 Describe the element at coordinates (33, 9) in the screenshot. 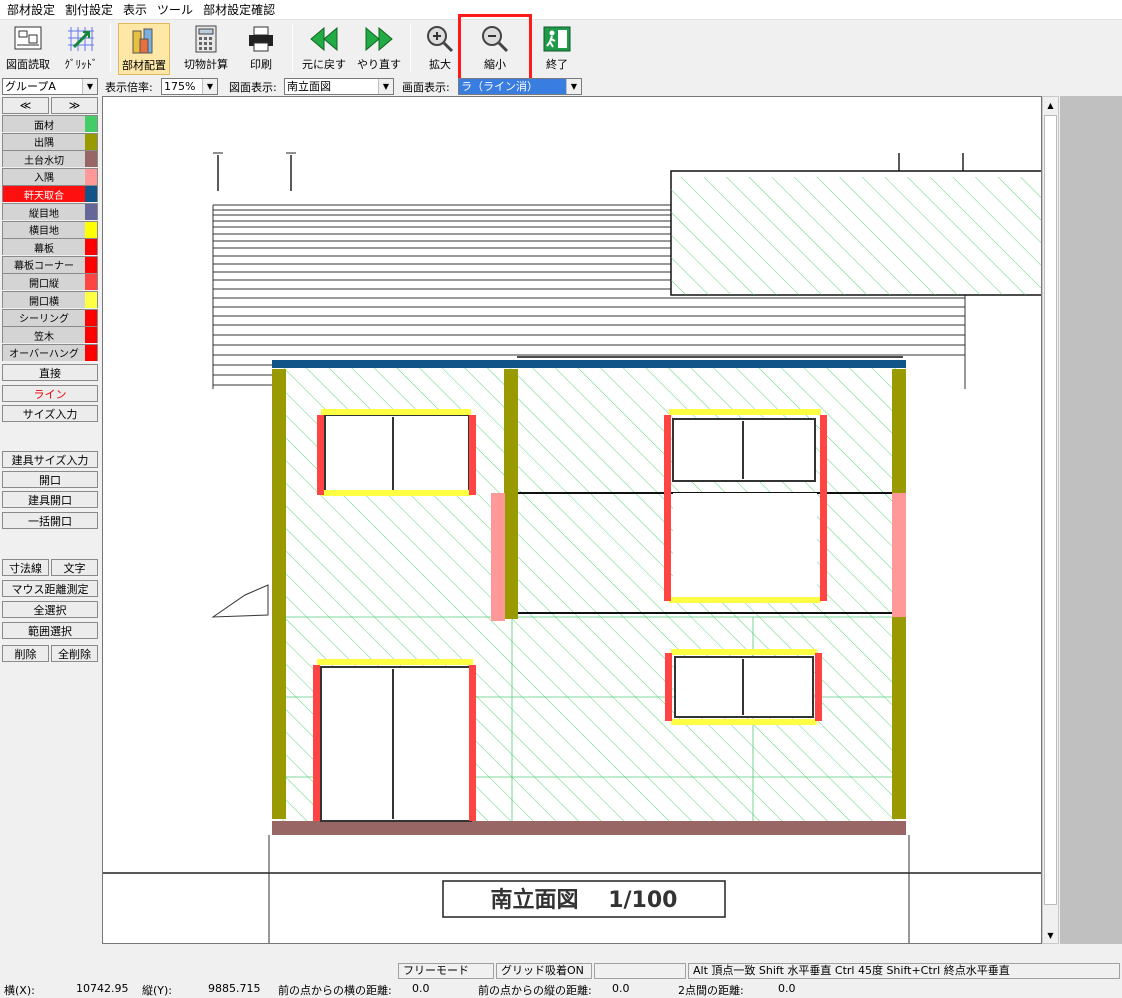

I see `menu-material-settings: 部材設定` at that location.